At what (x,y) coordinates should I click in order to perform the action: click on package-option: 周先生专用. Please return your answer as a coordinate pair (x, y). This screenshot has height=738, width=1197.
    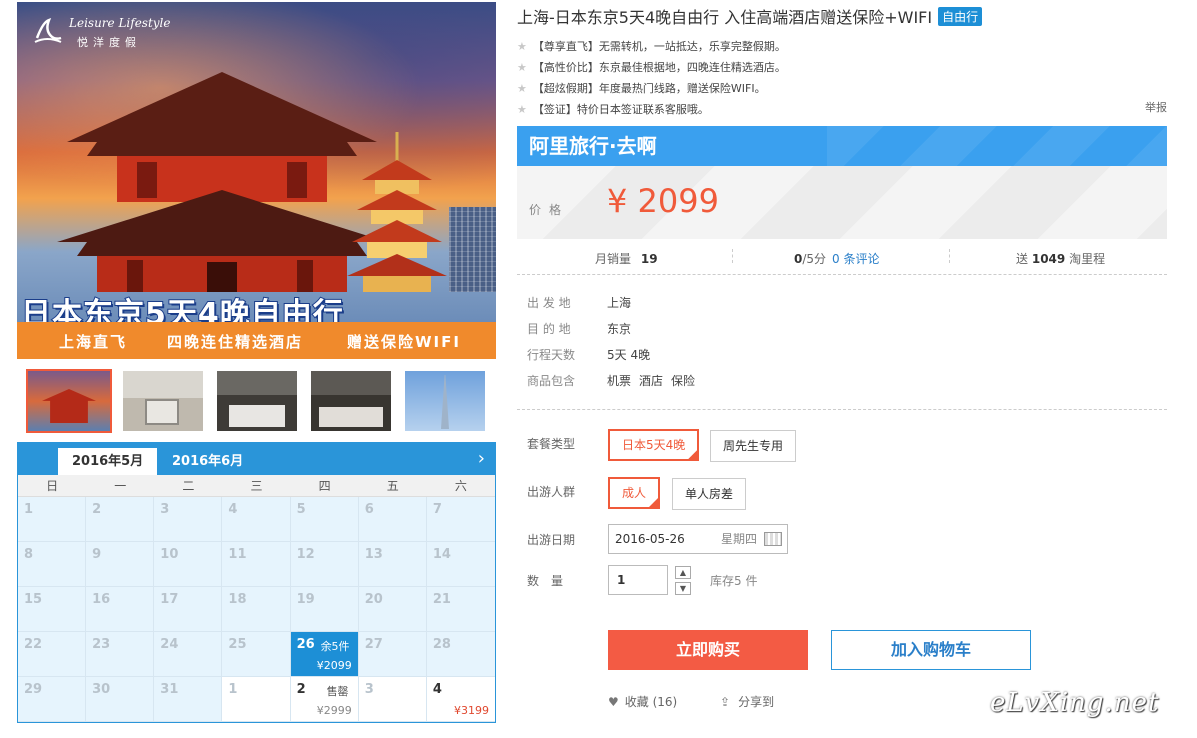
    Looking at the image, I should click on (753, 446).